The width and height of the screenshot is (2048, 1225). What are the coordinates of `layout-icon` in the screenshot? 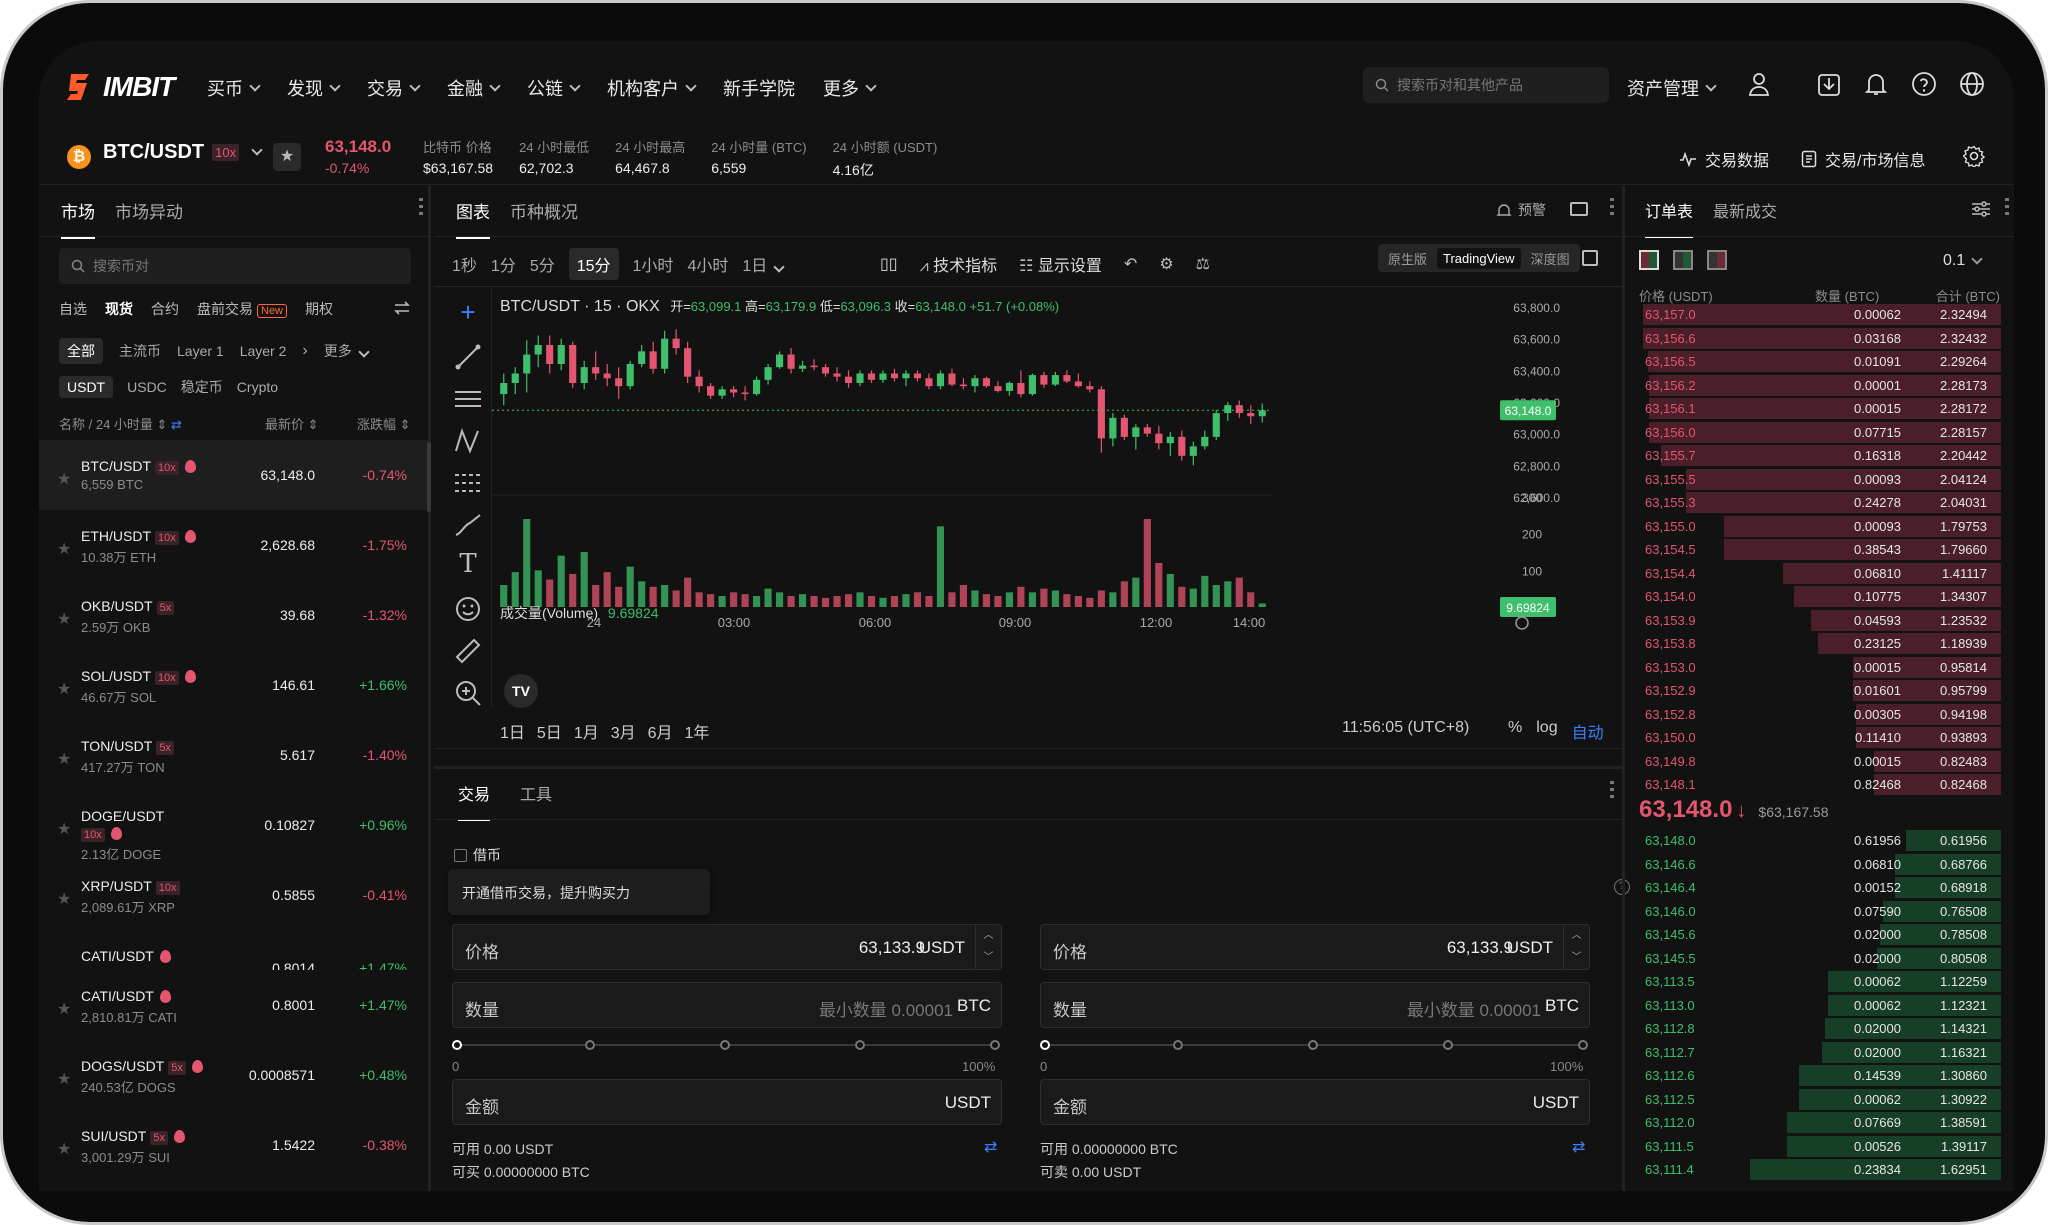 It's located at (1579, 209).